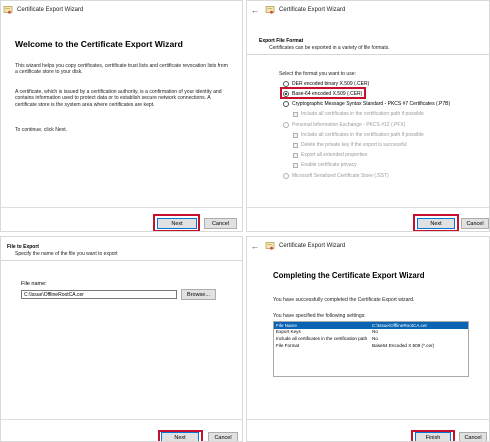  I want to click on option-enable-privacy: Enable certificate privacy, so click(325, 165).